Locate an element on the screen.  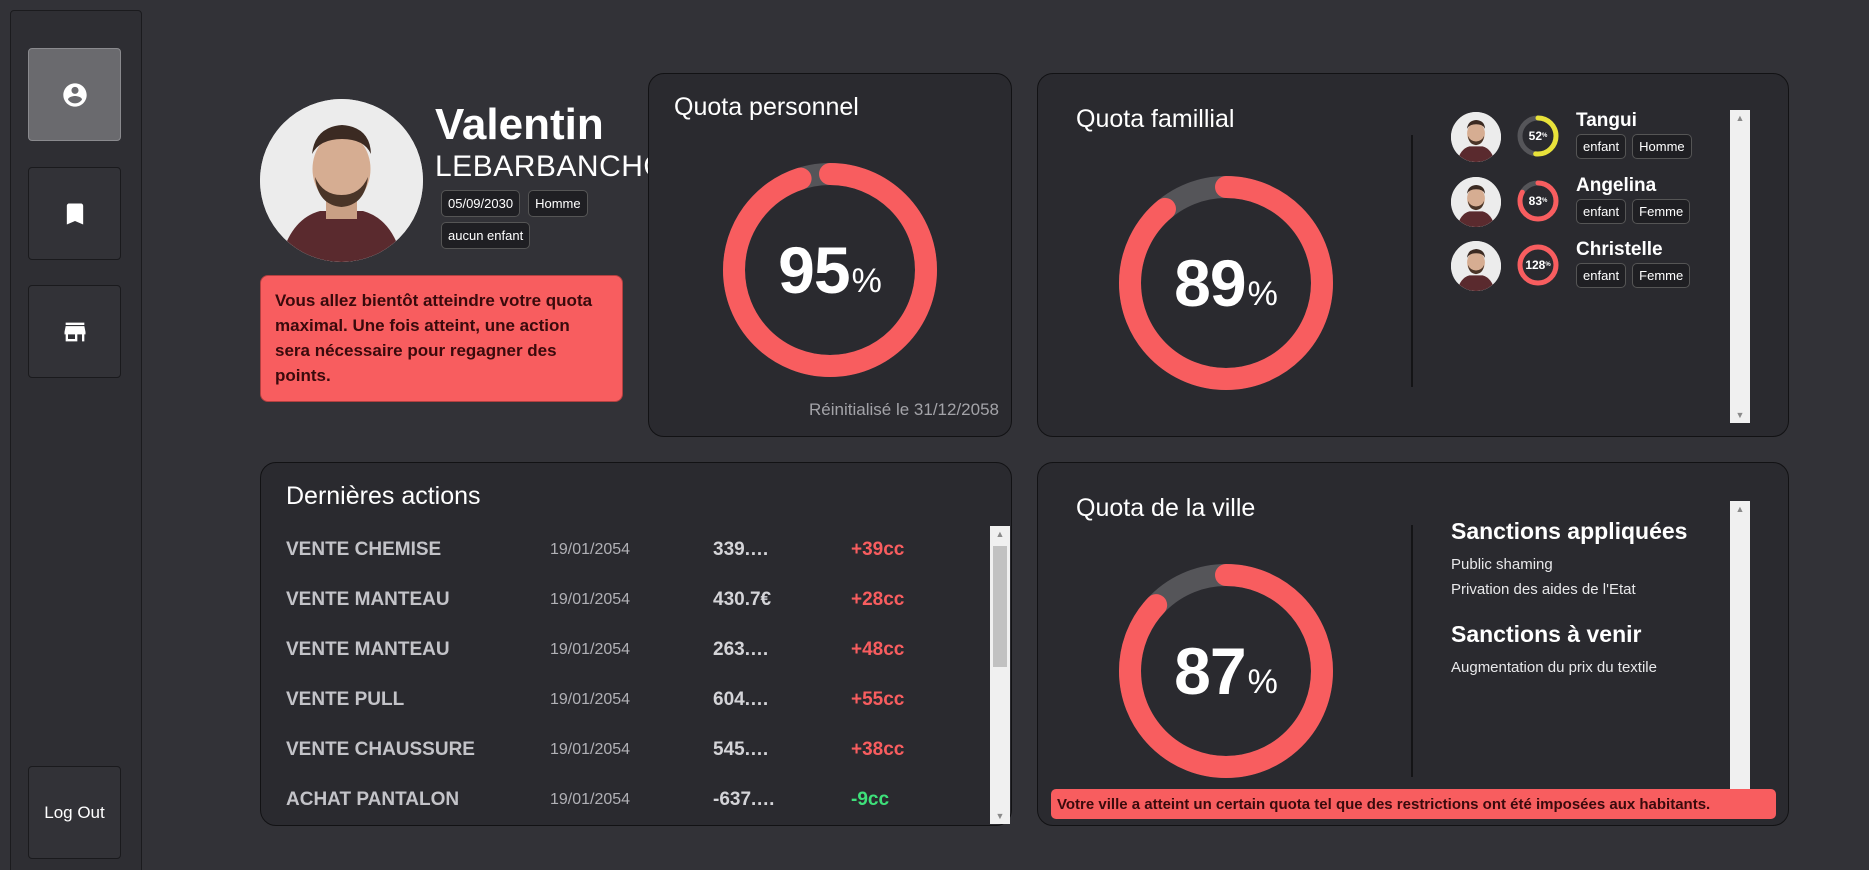
action-points: -9cc is located at coordinates (870, 799).